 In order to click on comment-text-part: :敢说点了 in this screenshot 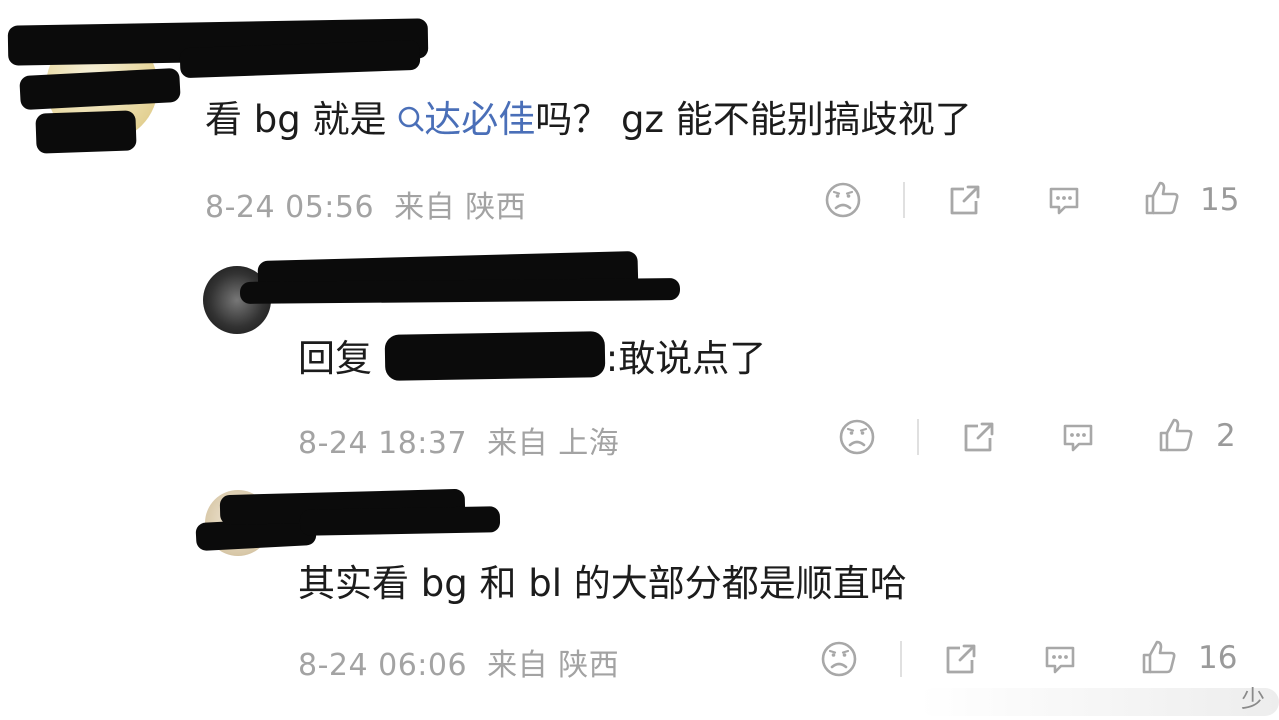, I will do `click(686, 358)`.